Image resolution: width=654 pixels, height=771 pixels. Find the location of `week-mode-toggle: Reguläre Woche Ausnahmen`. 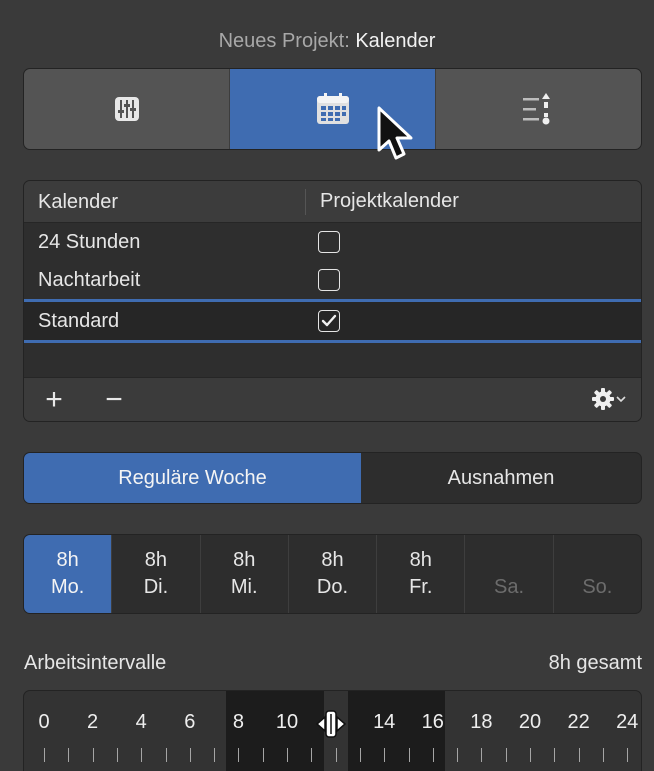

week-mode-toggle: Reguläre Woche Ausnahmen is located at coordinates (332, 478).